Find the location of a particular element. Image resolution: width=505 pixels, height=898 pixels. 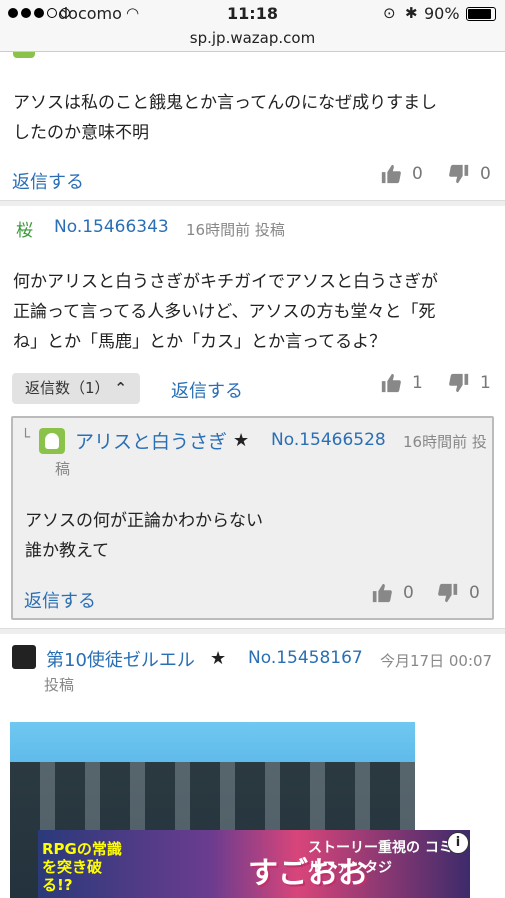

info-icon: i is located at coordinates (458, 843).